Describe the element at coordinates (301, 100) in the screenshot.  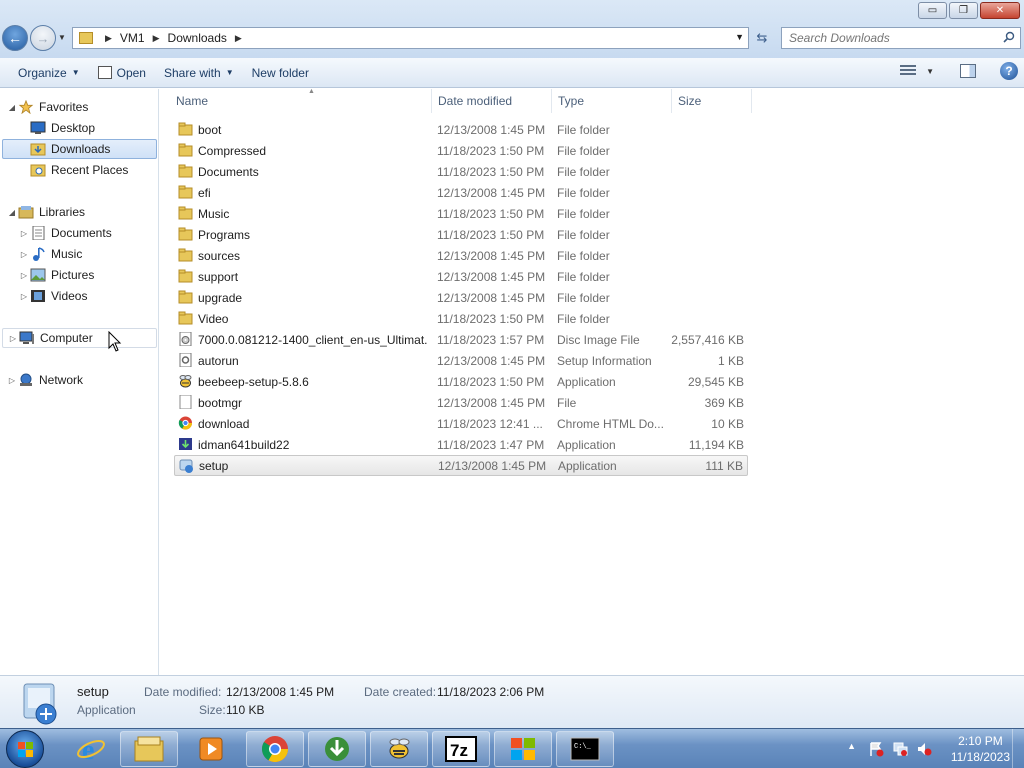
I see `column-header-name: Name ▲` at that location.